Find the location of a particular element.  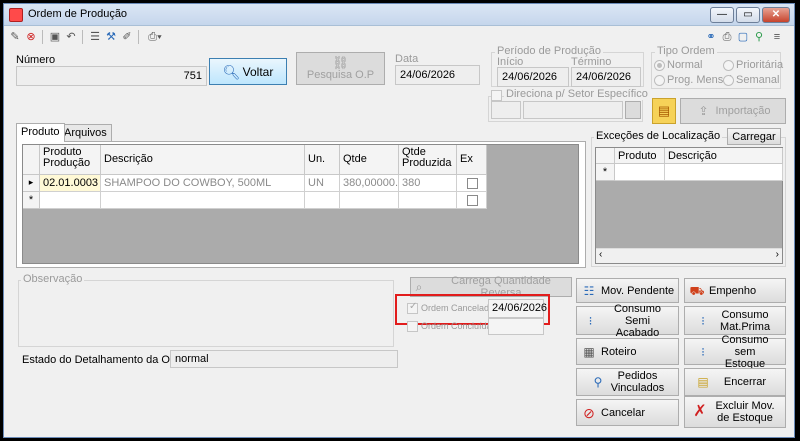

cell-qtde-produzida: 380 is located at coordinates (428, 183).